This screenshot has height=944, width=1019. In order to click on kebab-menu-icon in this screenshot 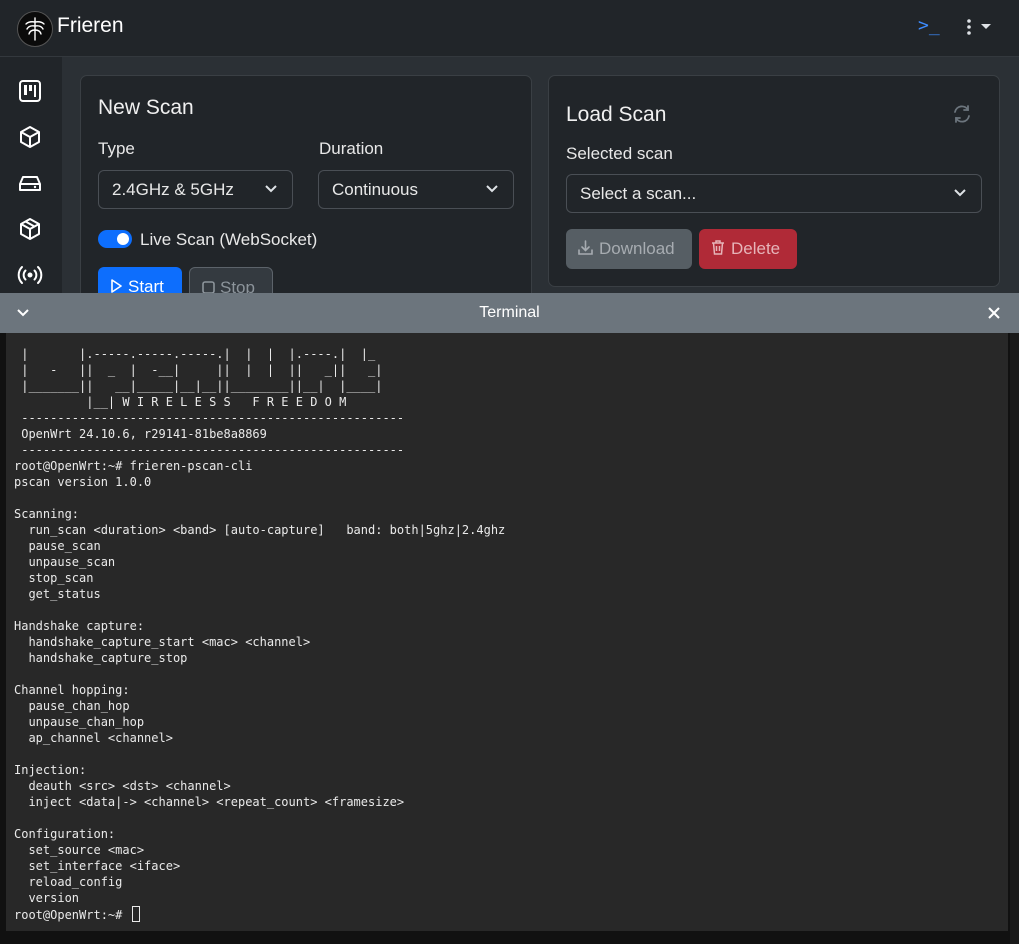, I will do `click(979, 27)`.